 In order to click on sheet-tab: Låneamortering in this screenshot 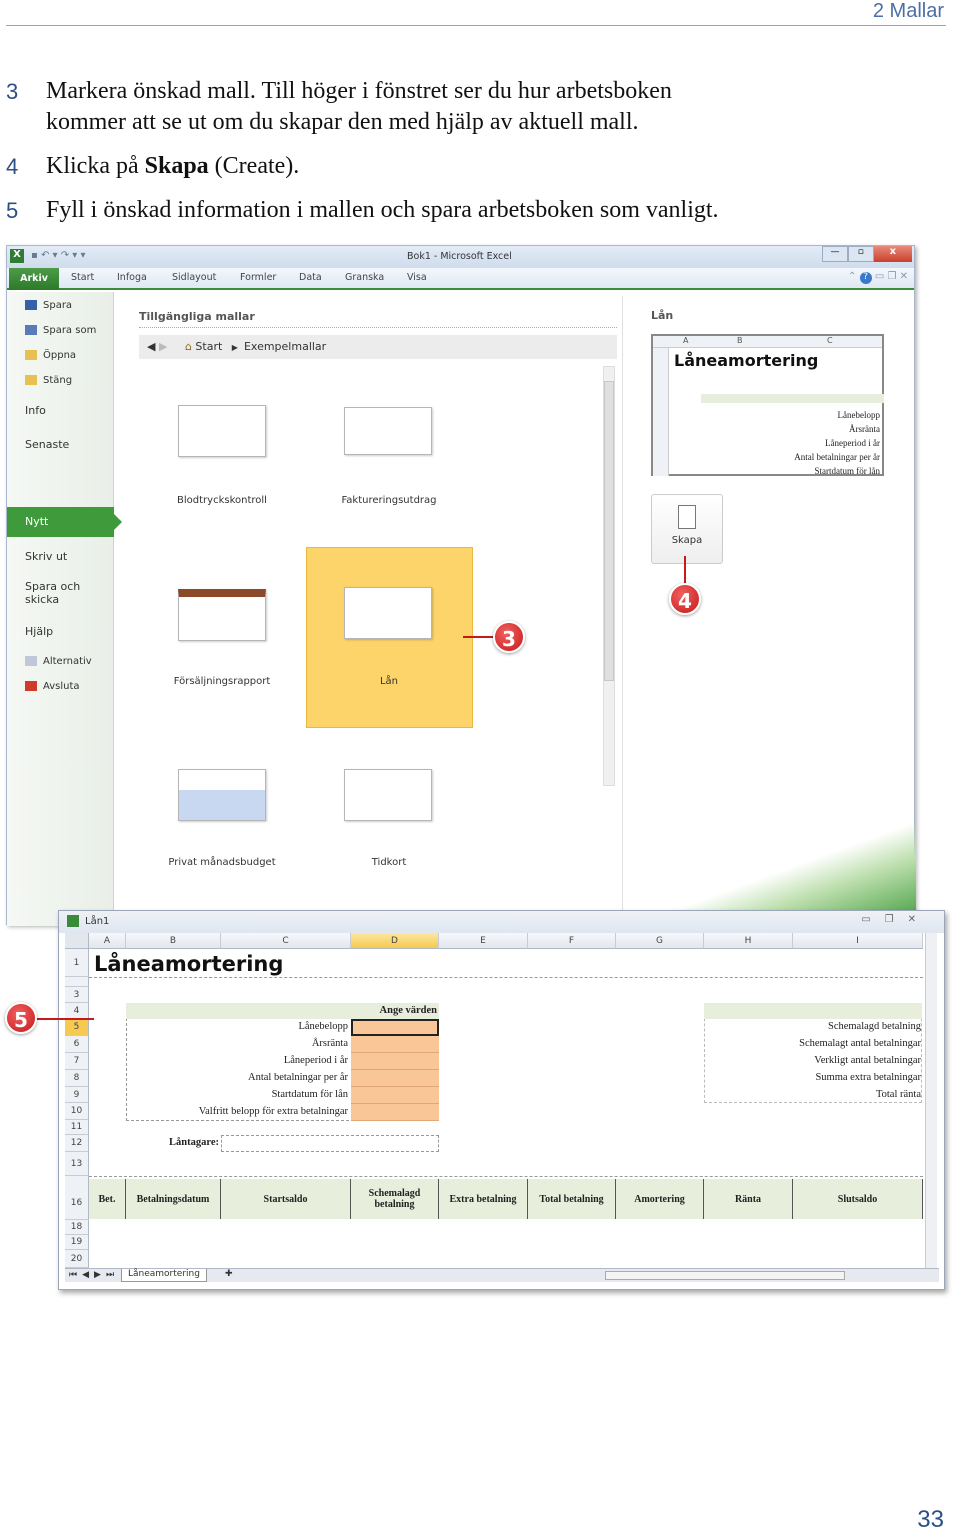, I will do `click(164, 1275)`.